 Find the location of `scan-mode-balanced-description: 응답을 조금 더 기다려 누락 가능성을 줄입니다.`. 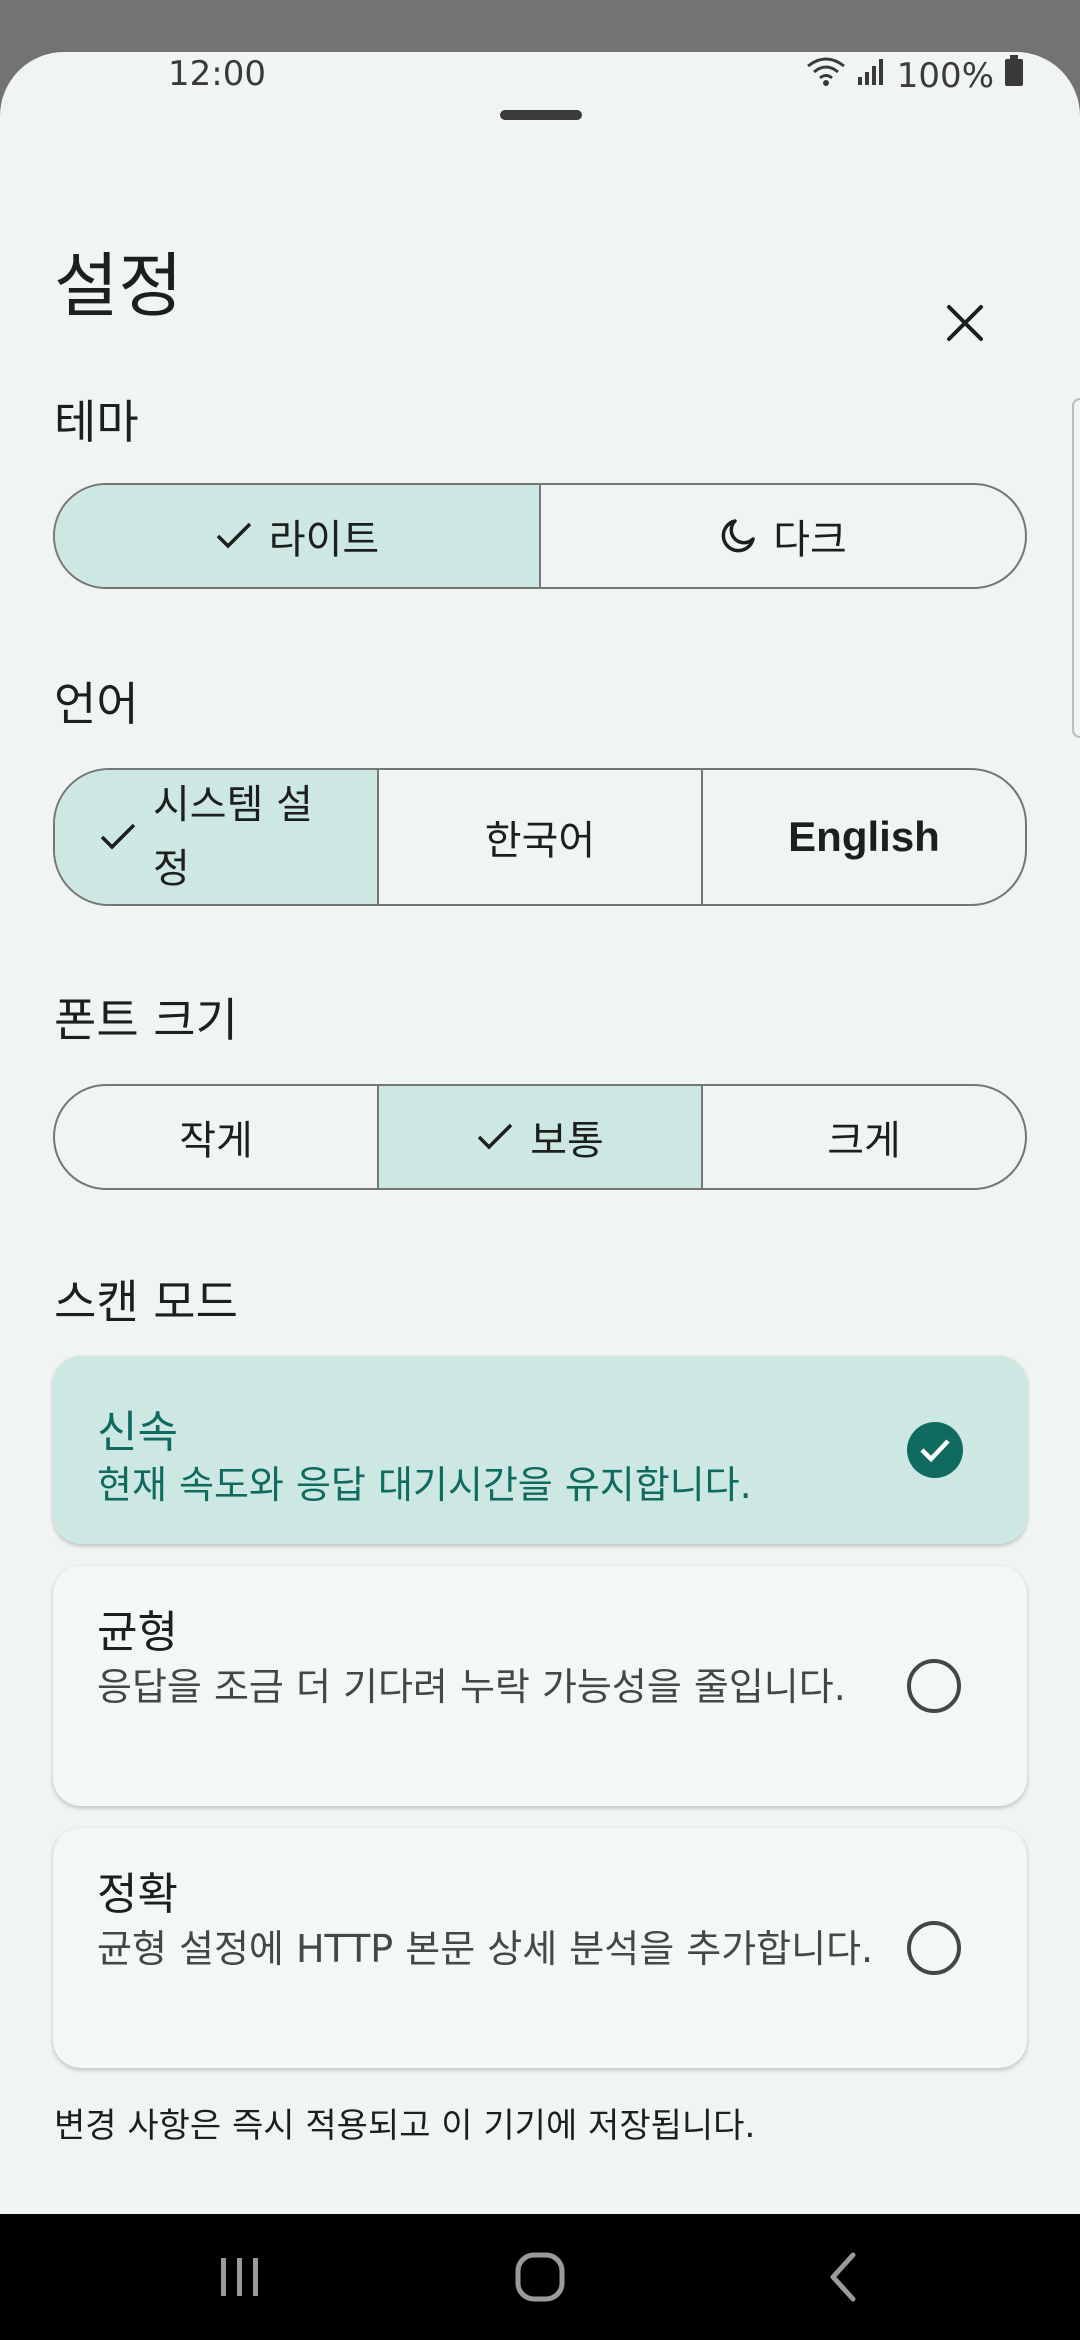

scan-mode-balanced-description: 응답을 조금 더 기다려 누락 가능성을 줄입니다. is located at coordinates (471, 1687).